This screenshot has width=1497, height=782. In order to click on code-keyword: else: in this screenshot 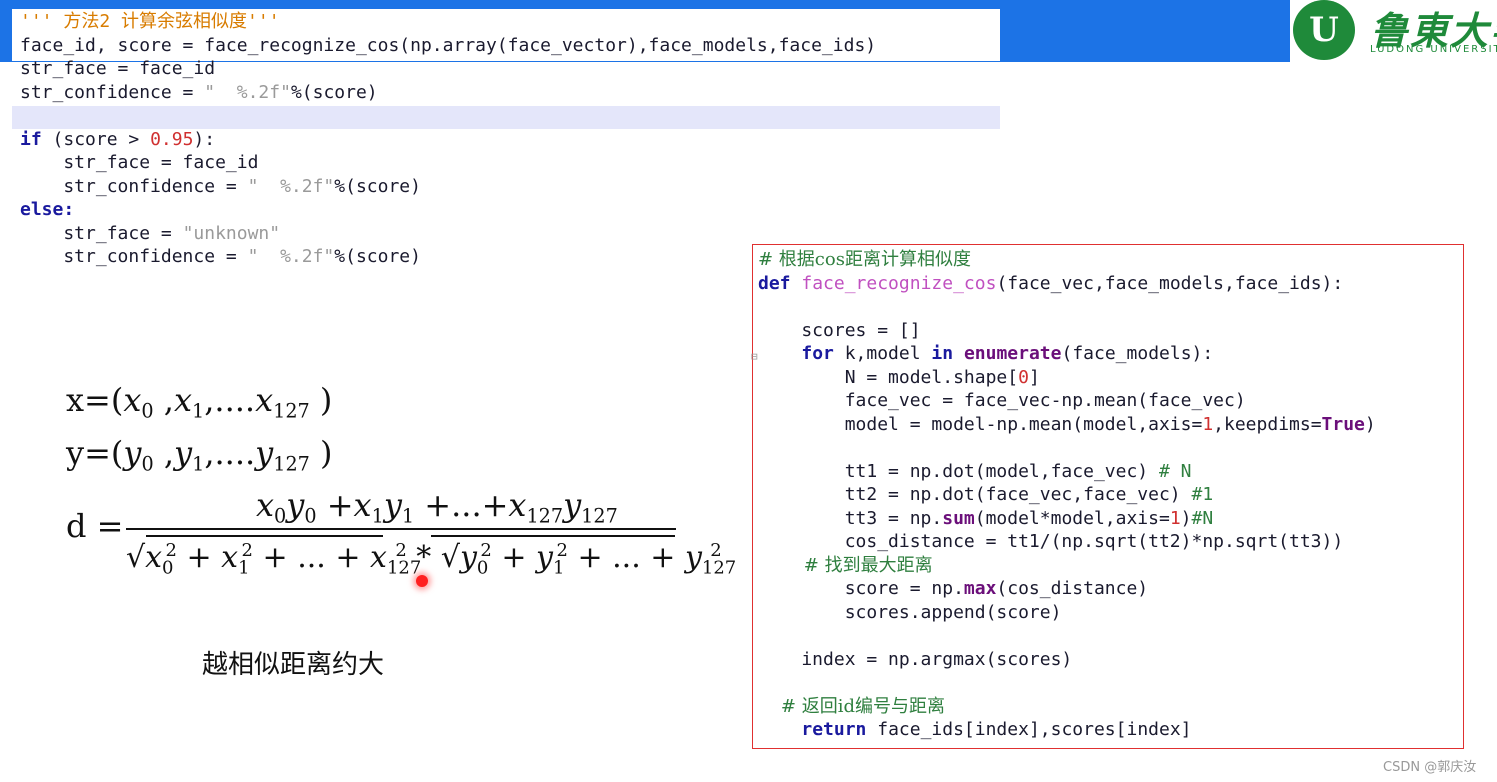, I will do `click(47, 209)`.